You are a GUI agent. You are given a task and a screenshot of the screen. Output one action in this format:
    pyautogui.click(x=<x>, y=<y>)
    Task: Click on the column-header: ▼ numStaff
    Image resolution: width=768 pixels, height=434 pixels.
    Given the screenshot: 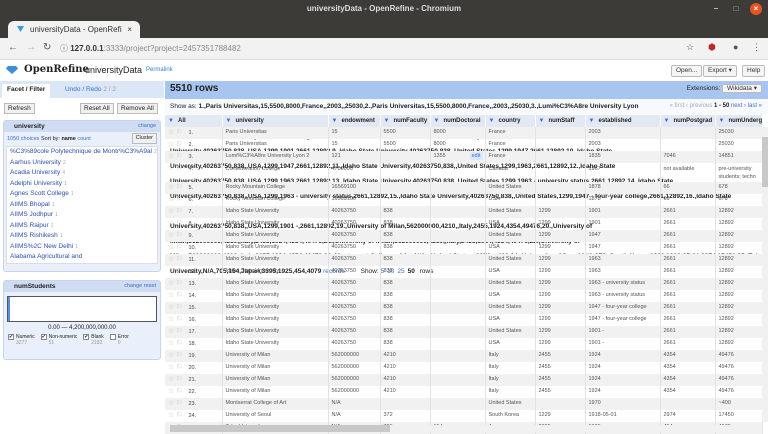 What is the action you would take?
    pyautogui.click(x=560, y=121)
    